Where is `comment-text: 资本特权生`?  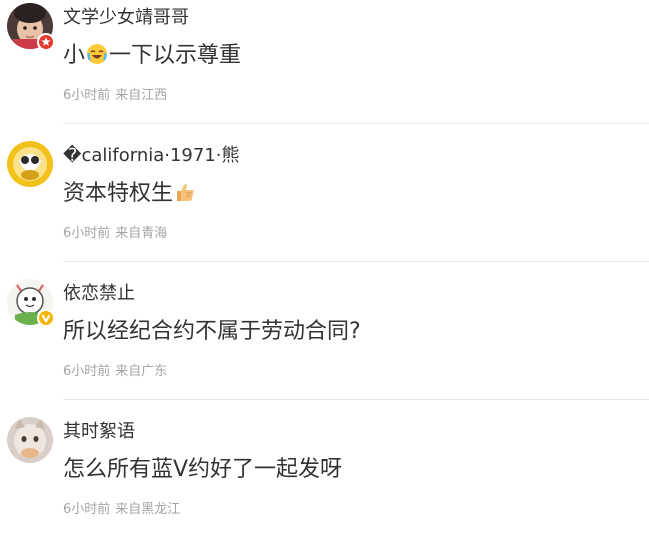 comment-text: 资本特权生 is located at coordinates (130, 194).